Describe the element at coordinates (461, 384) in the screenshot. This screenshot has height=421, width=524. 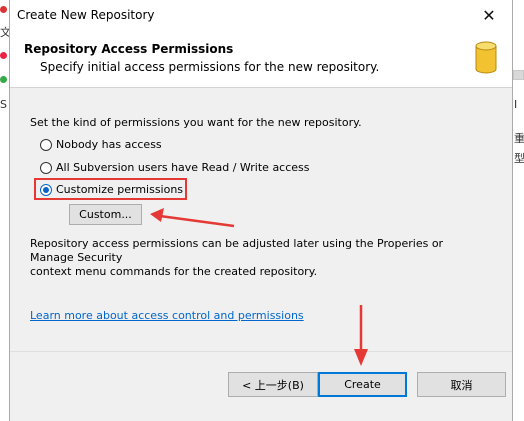
I see `cancel-button: 取消` at that location.